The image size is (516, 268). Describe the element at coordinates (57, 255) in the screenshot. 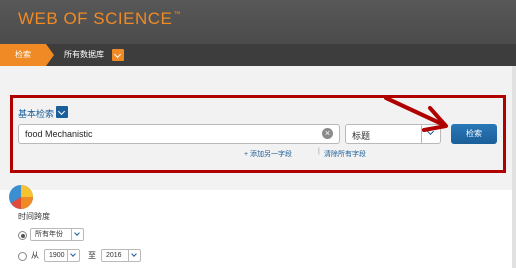

I see `from-year-value: 1900` at that location.